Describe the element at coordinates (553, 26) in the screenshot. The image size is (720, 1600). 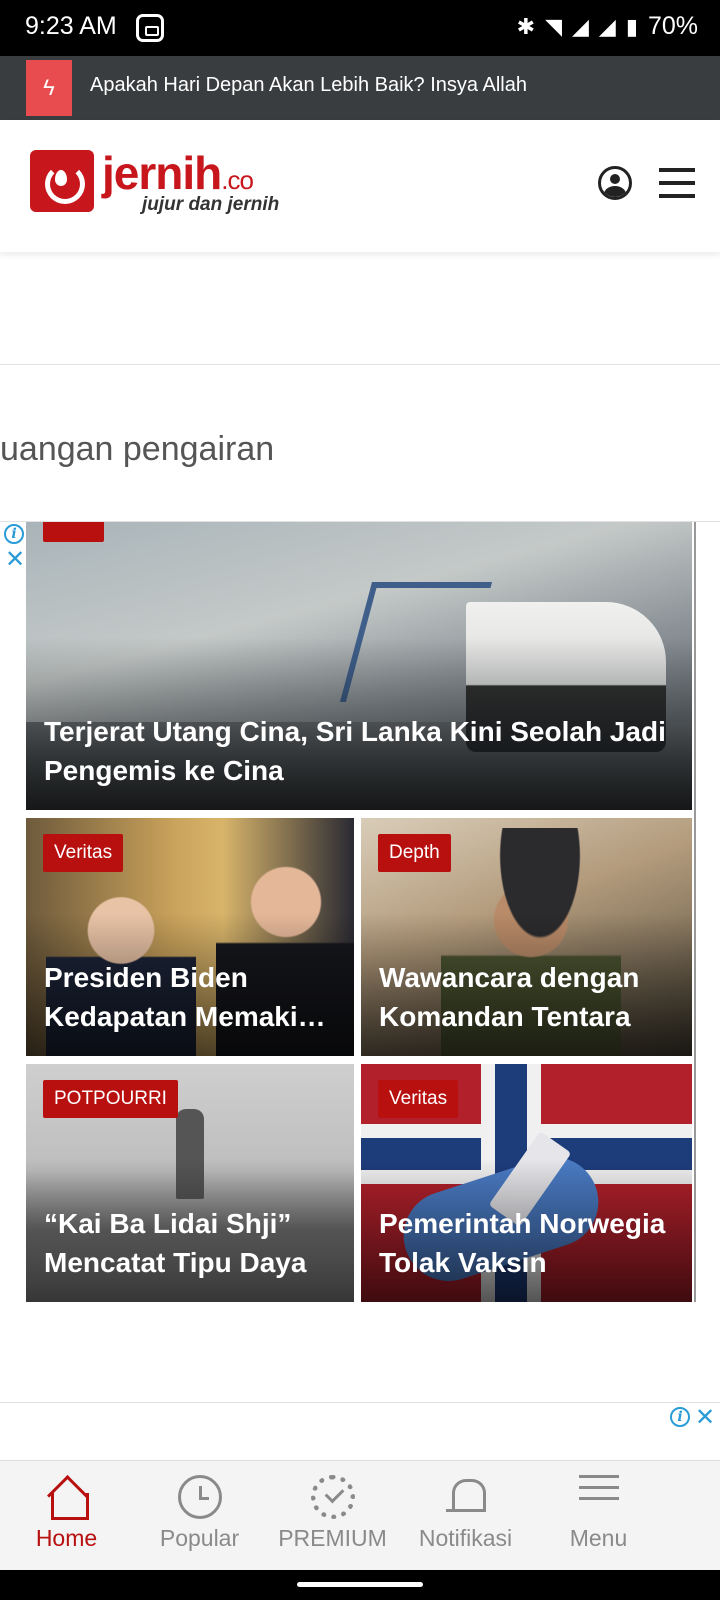
I see `wifi-icon: ◥` at that location.